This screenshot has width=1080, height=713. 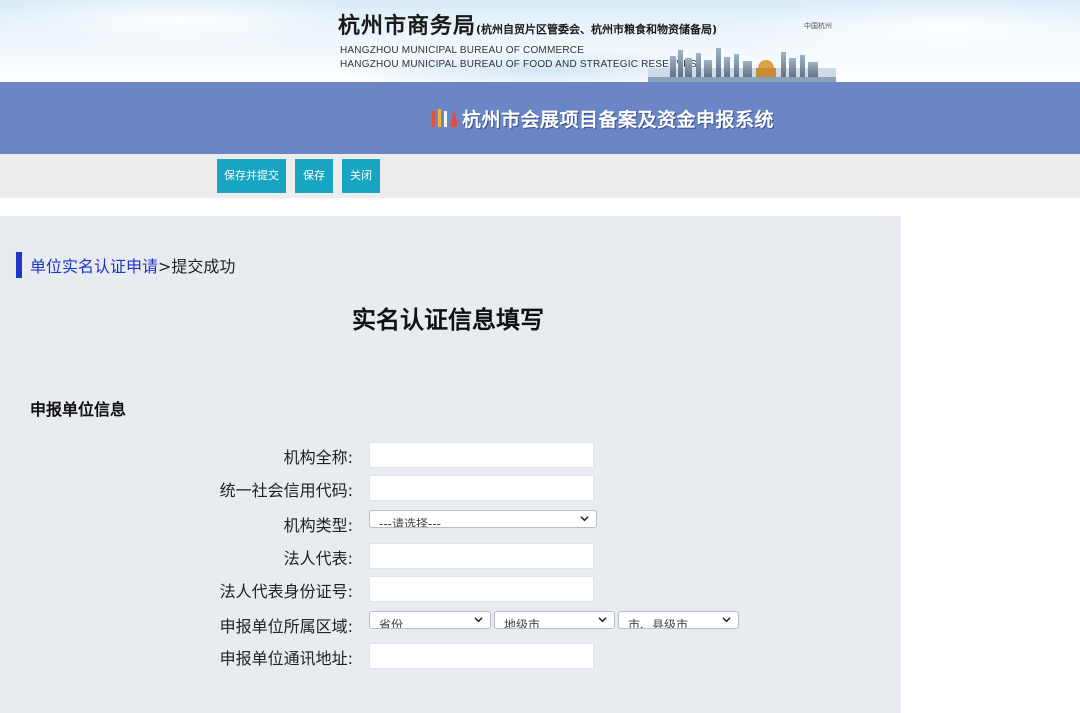 I want to click on form-row-address: 申报单位通讯地址:, so click(x=450, y=657).